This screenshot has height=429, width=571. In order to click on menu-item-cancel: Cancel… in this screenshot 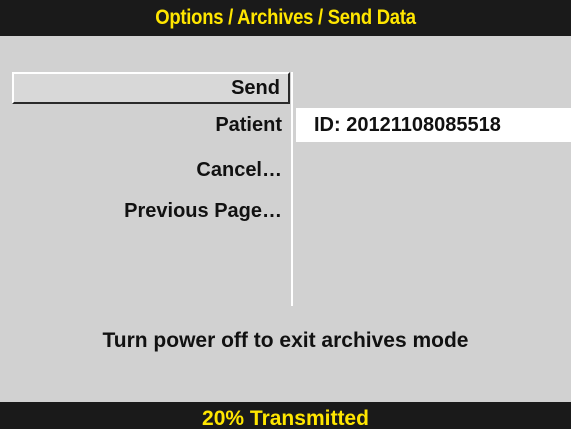, I will do `click(151, 170)`.